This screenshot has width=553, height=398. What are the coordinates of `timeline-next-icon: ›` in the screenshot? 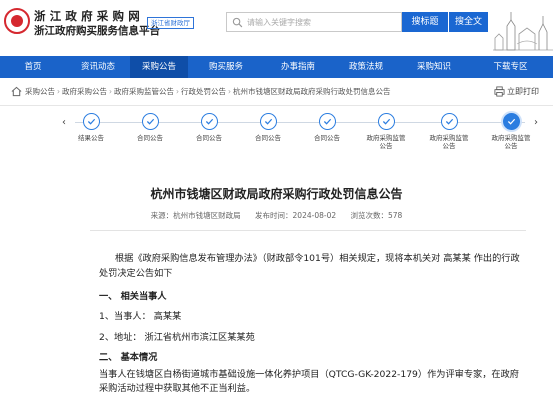 It's located at (538, 122).